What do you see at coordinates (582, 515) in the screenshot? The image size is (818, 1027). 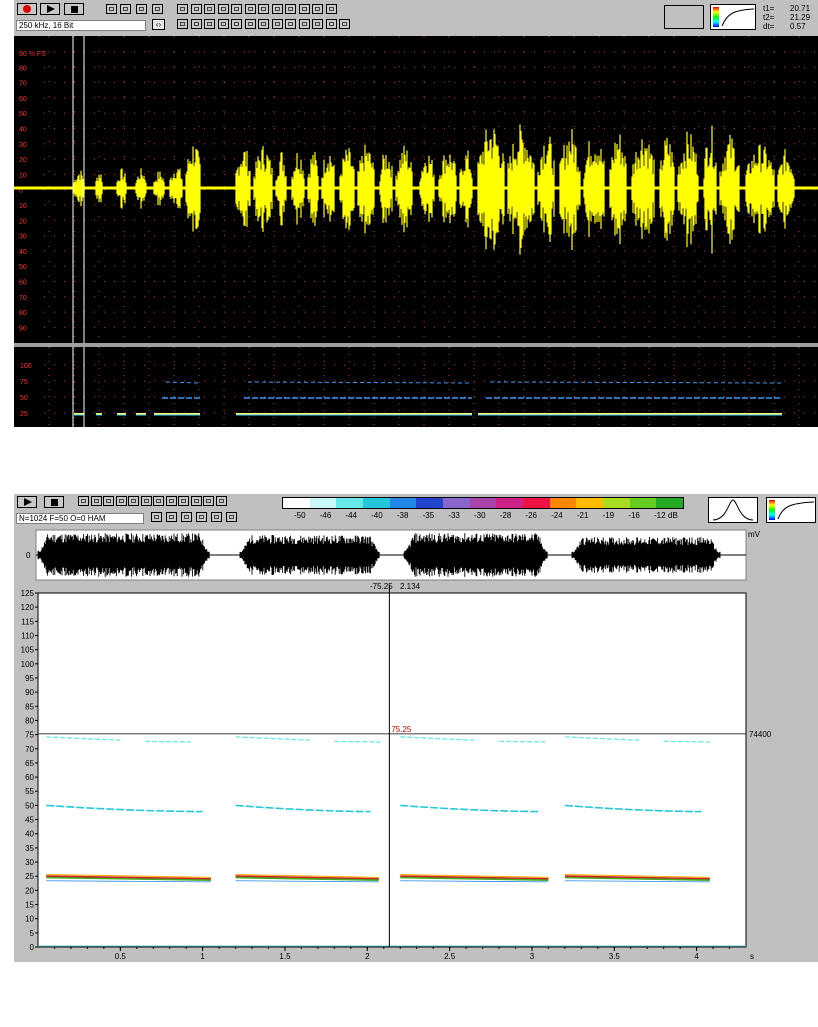 I see `colorscale-label: -21` at bounding box center [582, 515].